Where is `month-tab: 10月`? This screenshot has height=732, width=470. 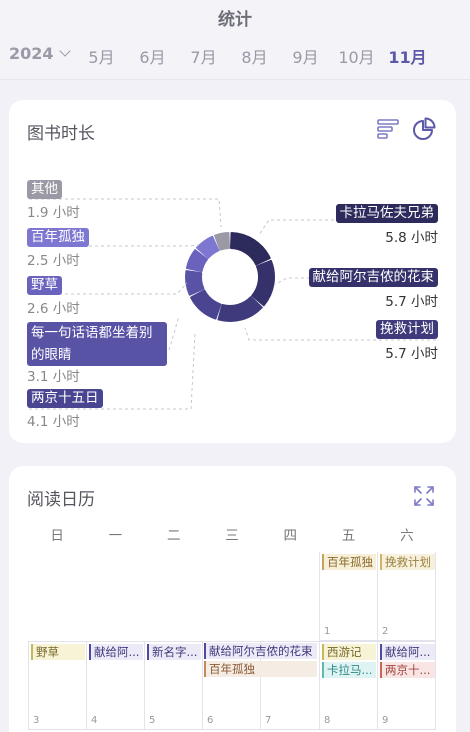 month-tab: 10月 is located at coordinates (356, 56).